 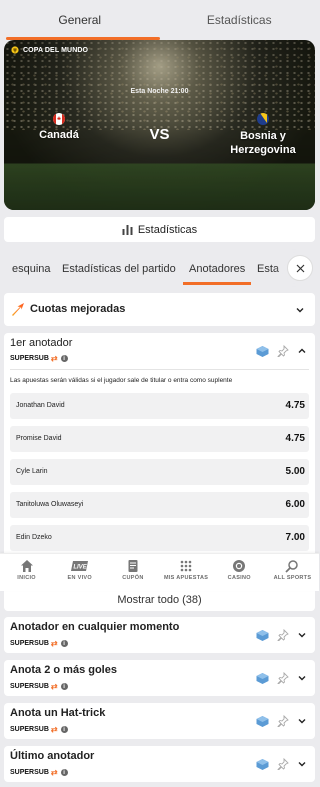 I want to click on coupon-icon, so click(x=133, y=566).